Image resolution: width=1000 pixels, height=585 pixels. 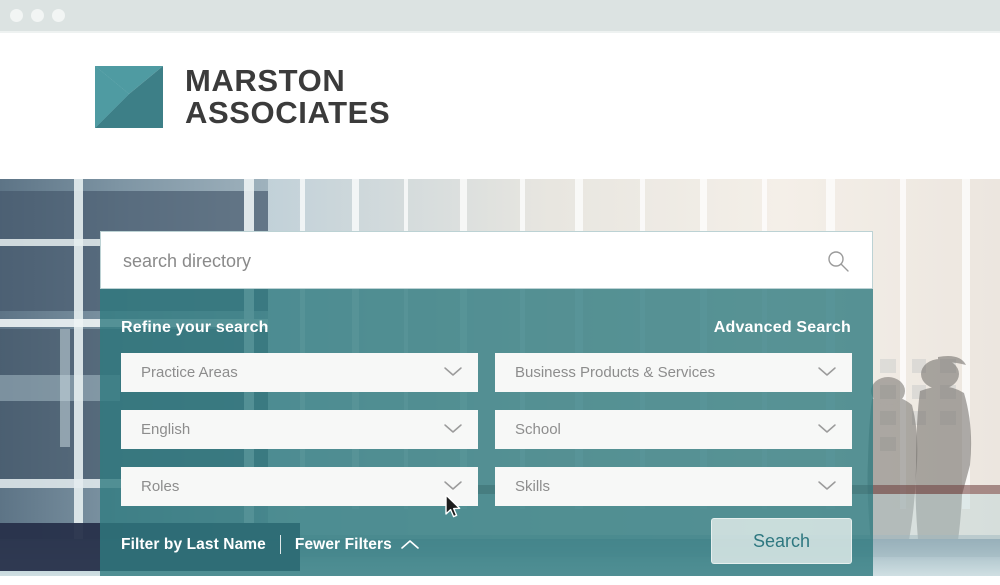 What do you see at coordinates (166, 429) in the screenshot?
I see `filter-label: English` at bounding box center [166, 429].